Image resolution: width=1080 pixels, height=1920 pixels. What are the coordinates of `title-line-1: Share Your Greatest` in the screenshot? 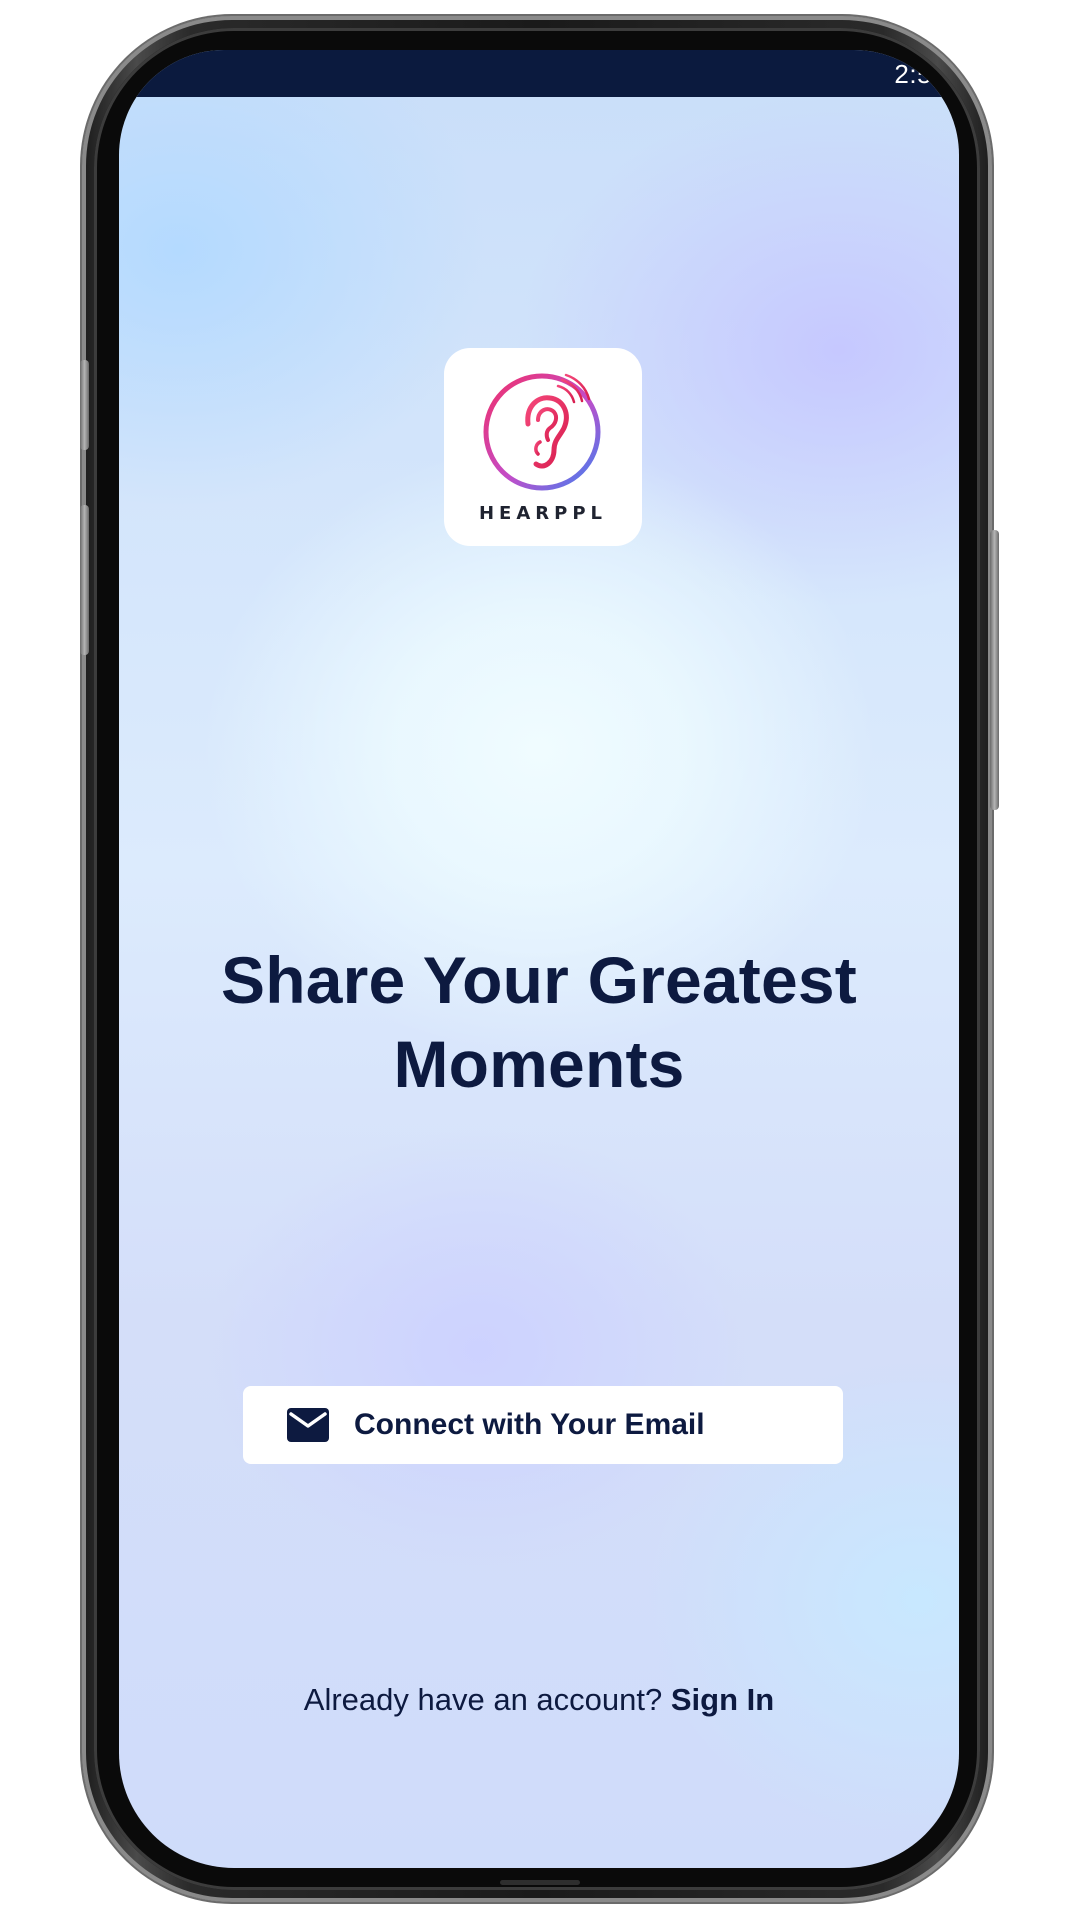 It's located at (539, 980).